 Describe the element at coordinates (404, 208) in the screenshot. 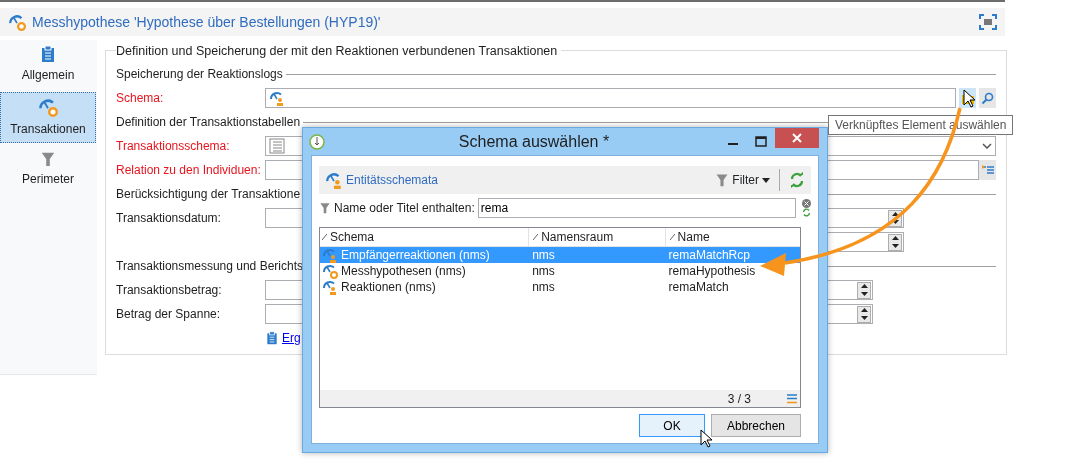

I see `filter-label: Name oder Titel enthalten:` at that location.